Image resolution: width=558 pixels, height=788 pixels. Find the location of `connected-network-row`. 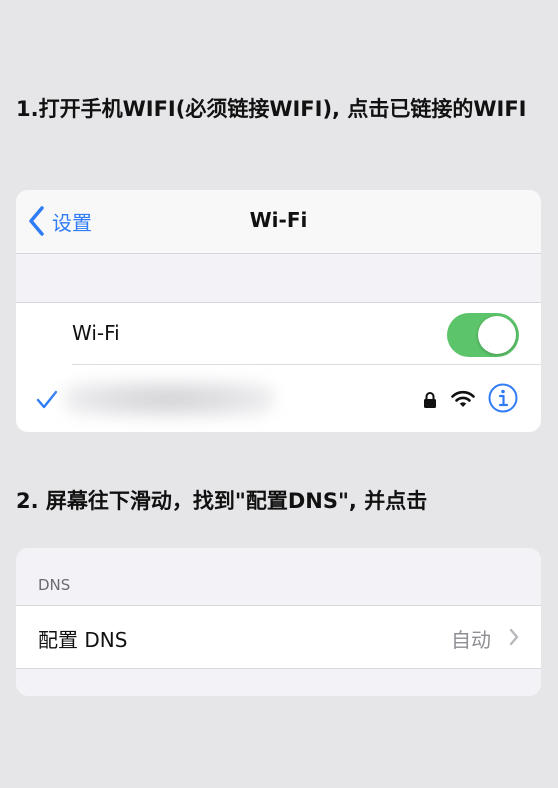

connected-network-row is located at coordinates (278, 399).